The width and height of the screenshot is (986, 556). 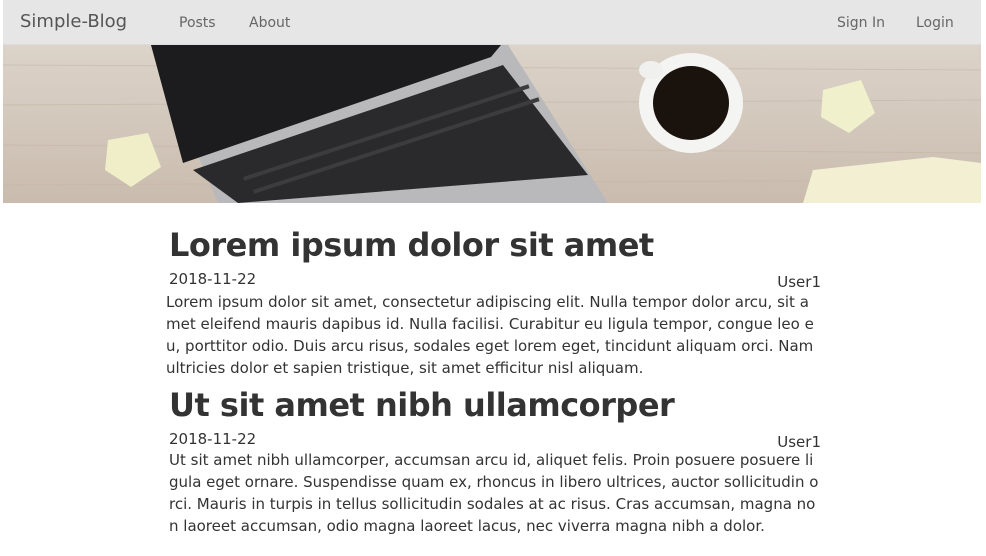 I want to click on post-title: Lorem ipsum dolor sit amet, so click(x=497, y=245).